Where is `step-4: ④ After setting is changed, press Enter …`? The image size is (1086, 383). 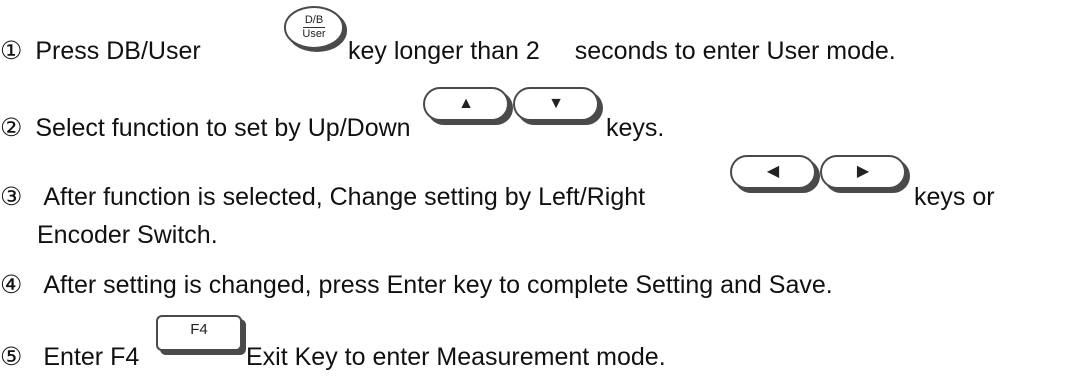 step-4: ④ After setting is changed, press Enter … is located at coordinates (416, 285).